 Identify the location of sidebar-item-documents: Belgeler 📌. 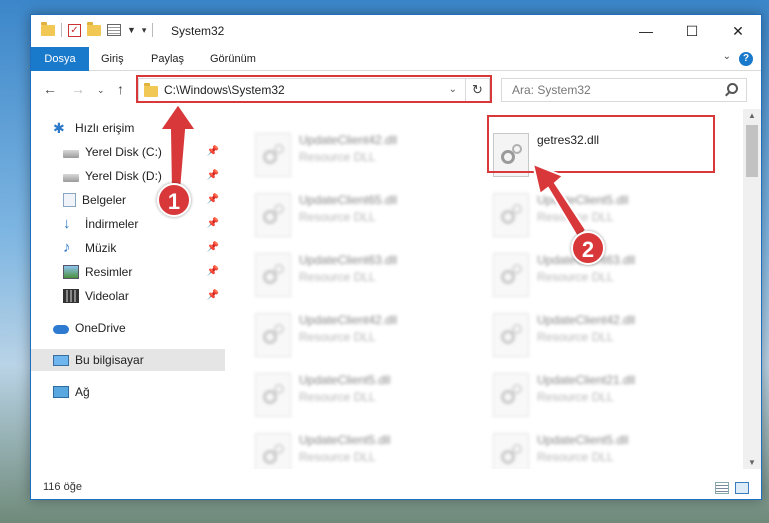
(128, 200).